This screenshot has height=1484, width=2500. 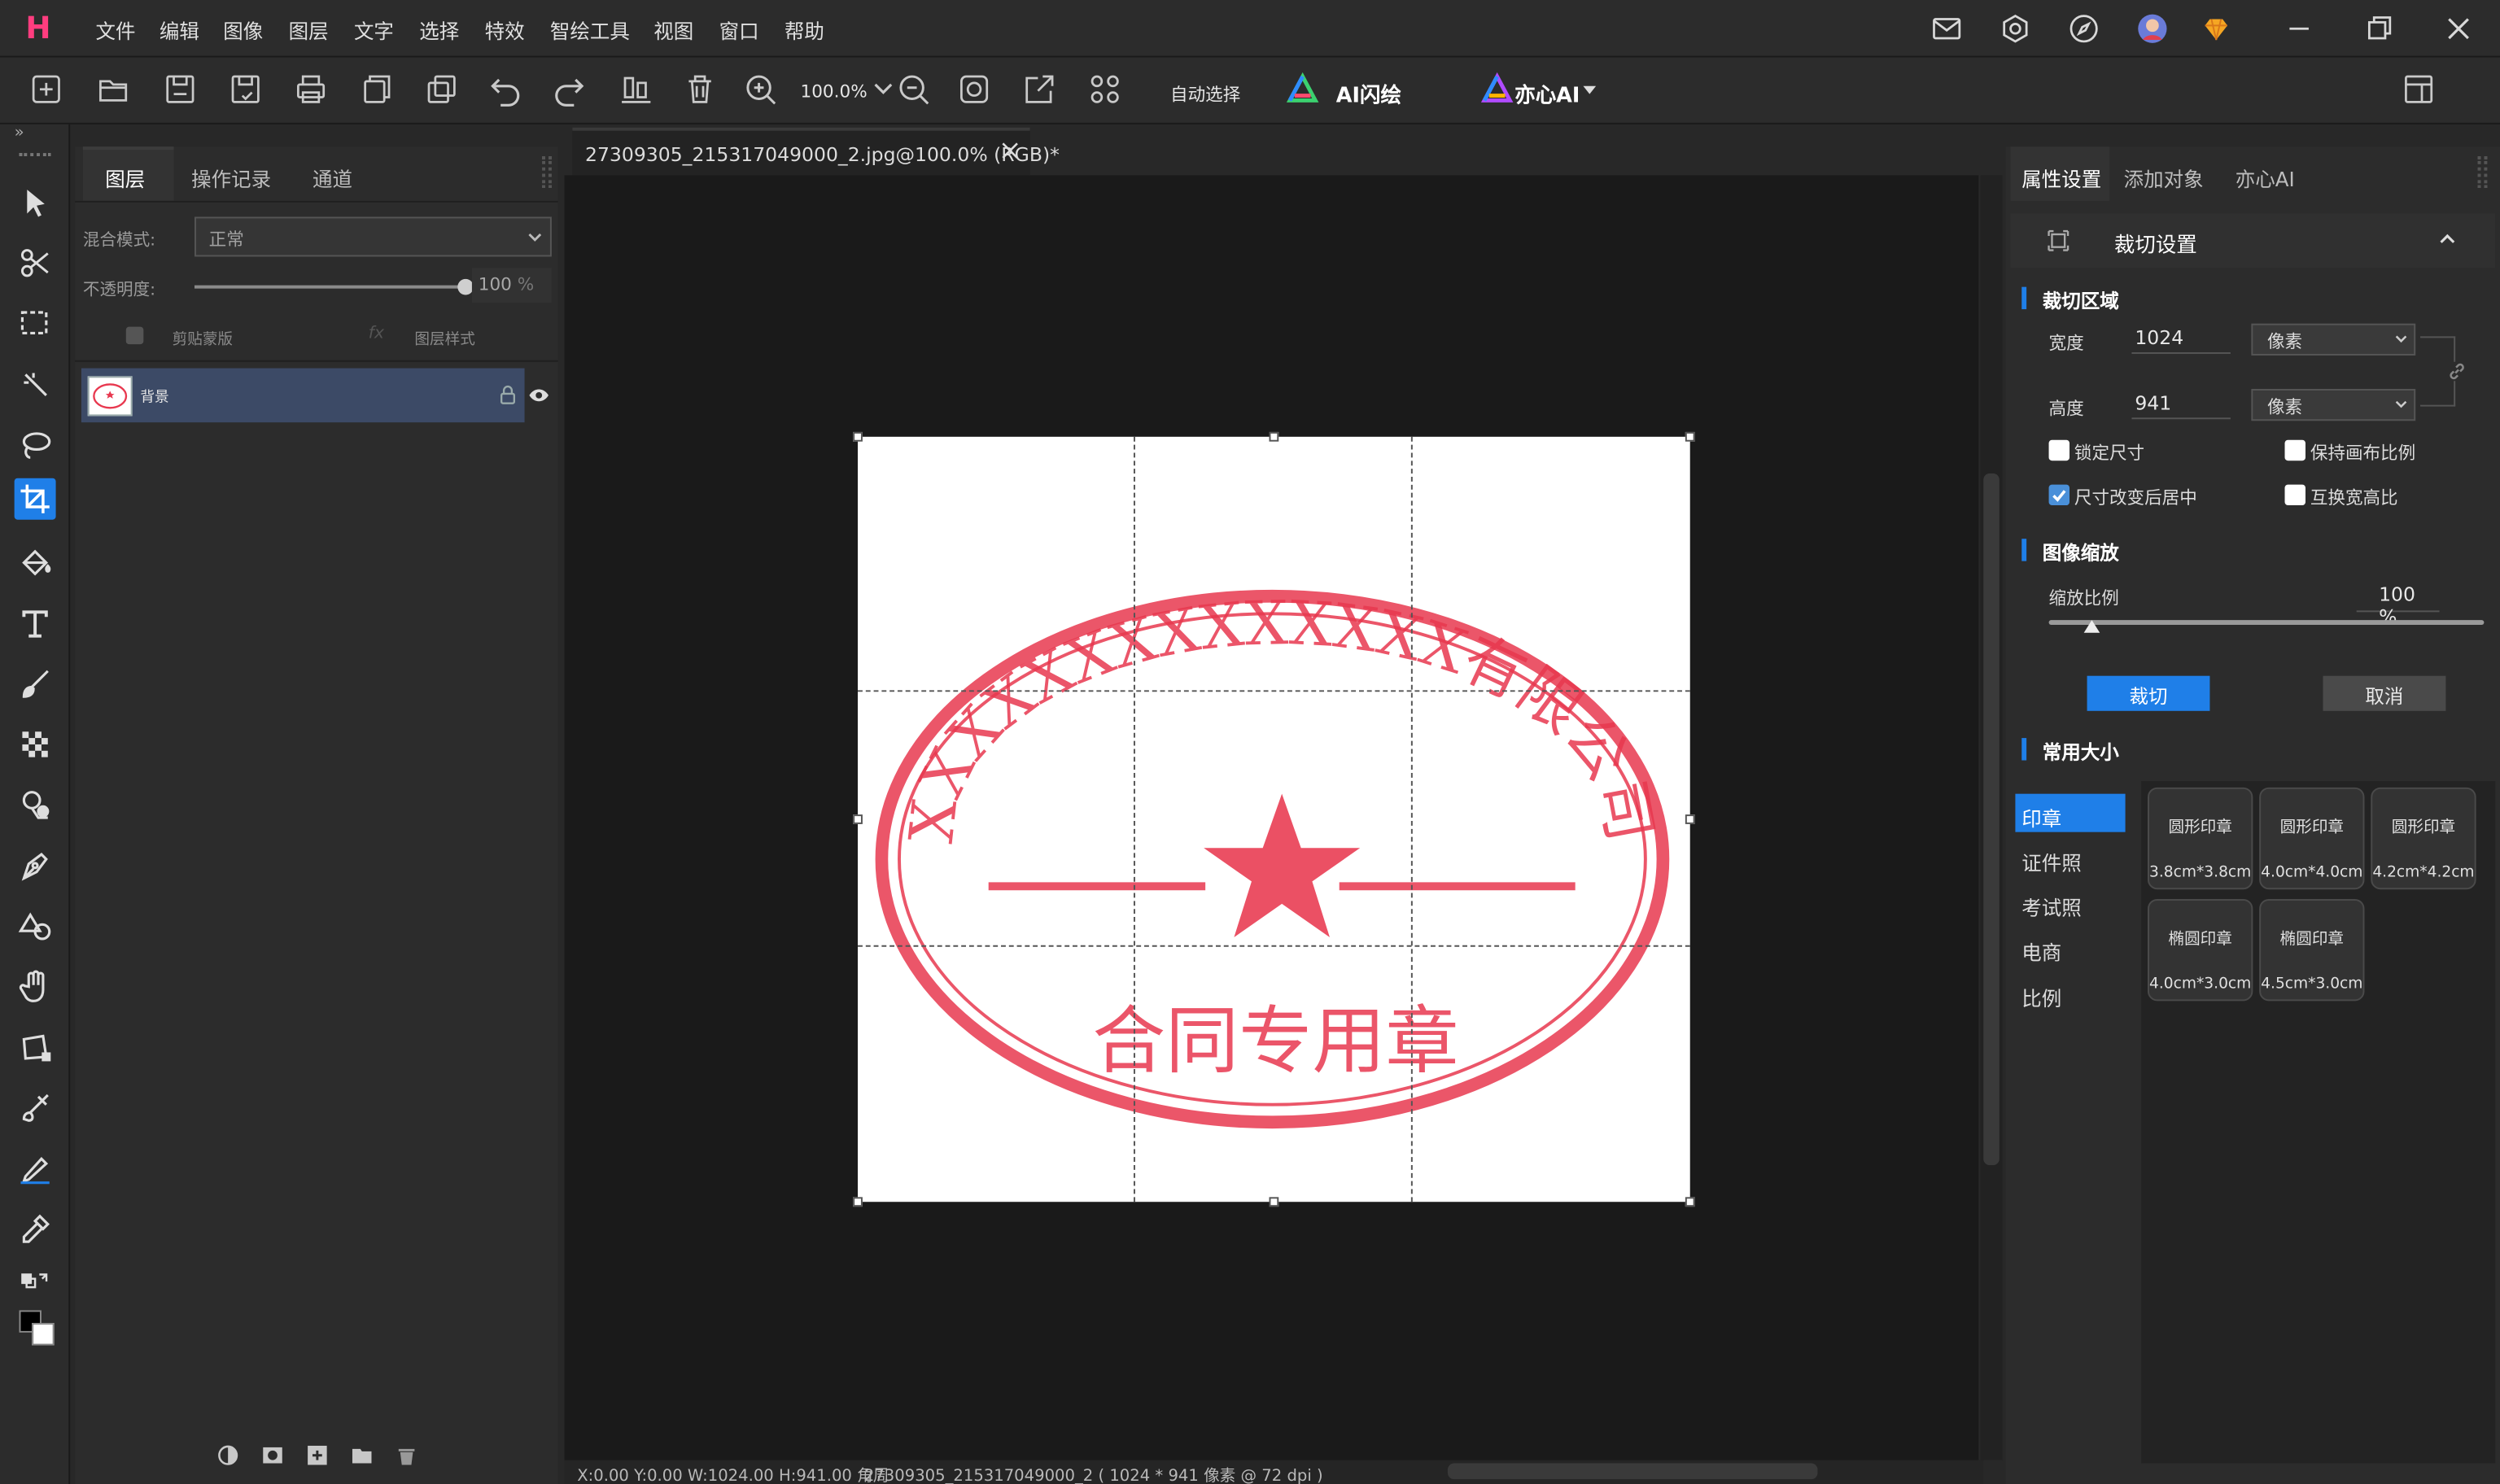 I want to click on hand-tool-icon, so click(x=35, y=987).